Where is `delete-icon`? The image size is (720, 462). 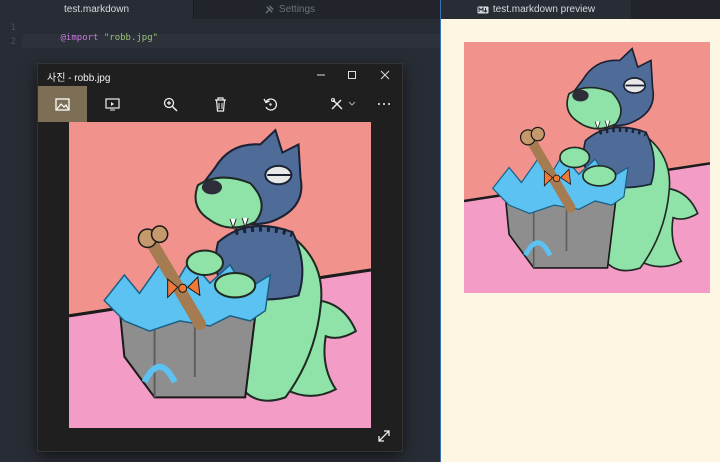
delete-icon is located at coordinates (220, 104).